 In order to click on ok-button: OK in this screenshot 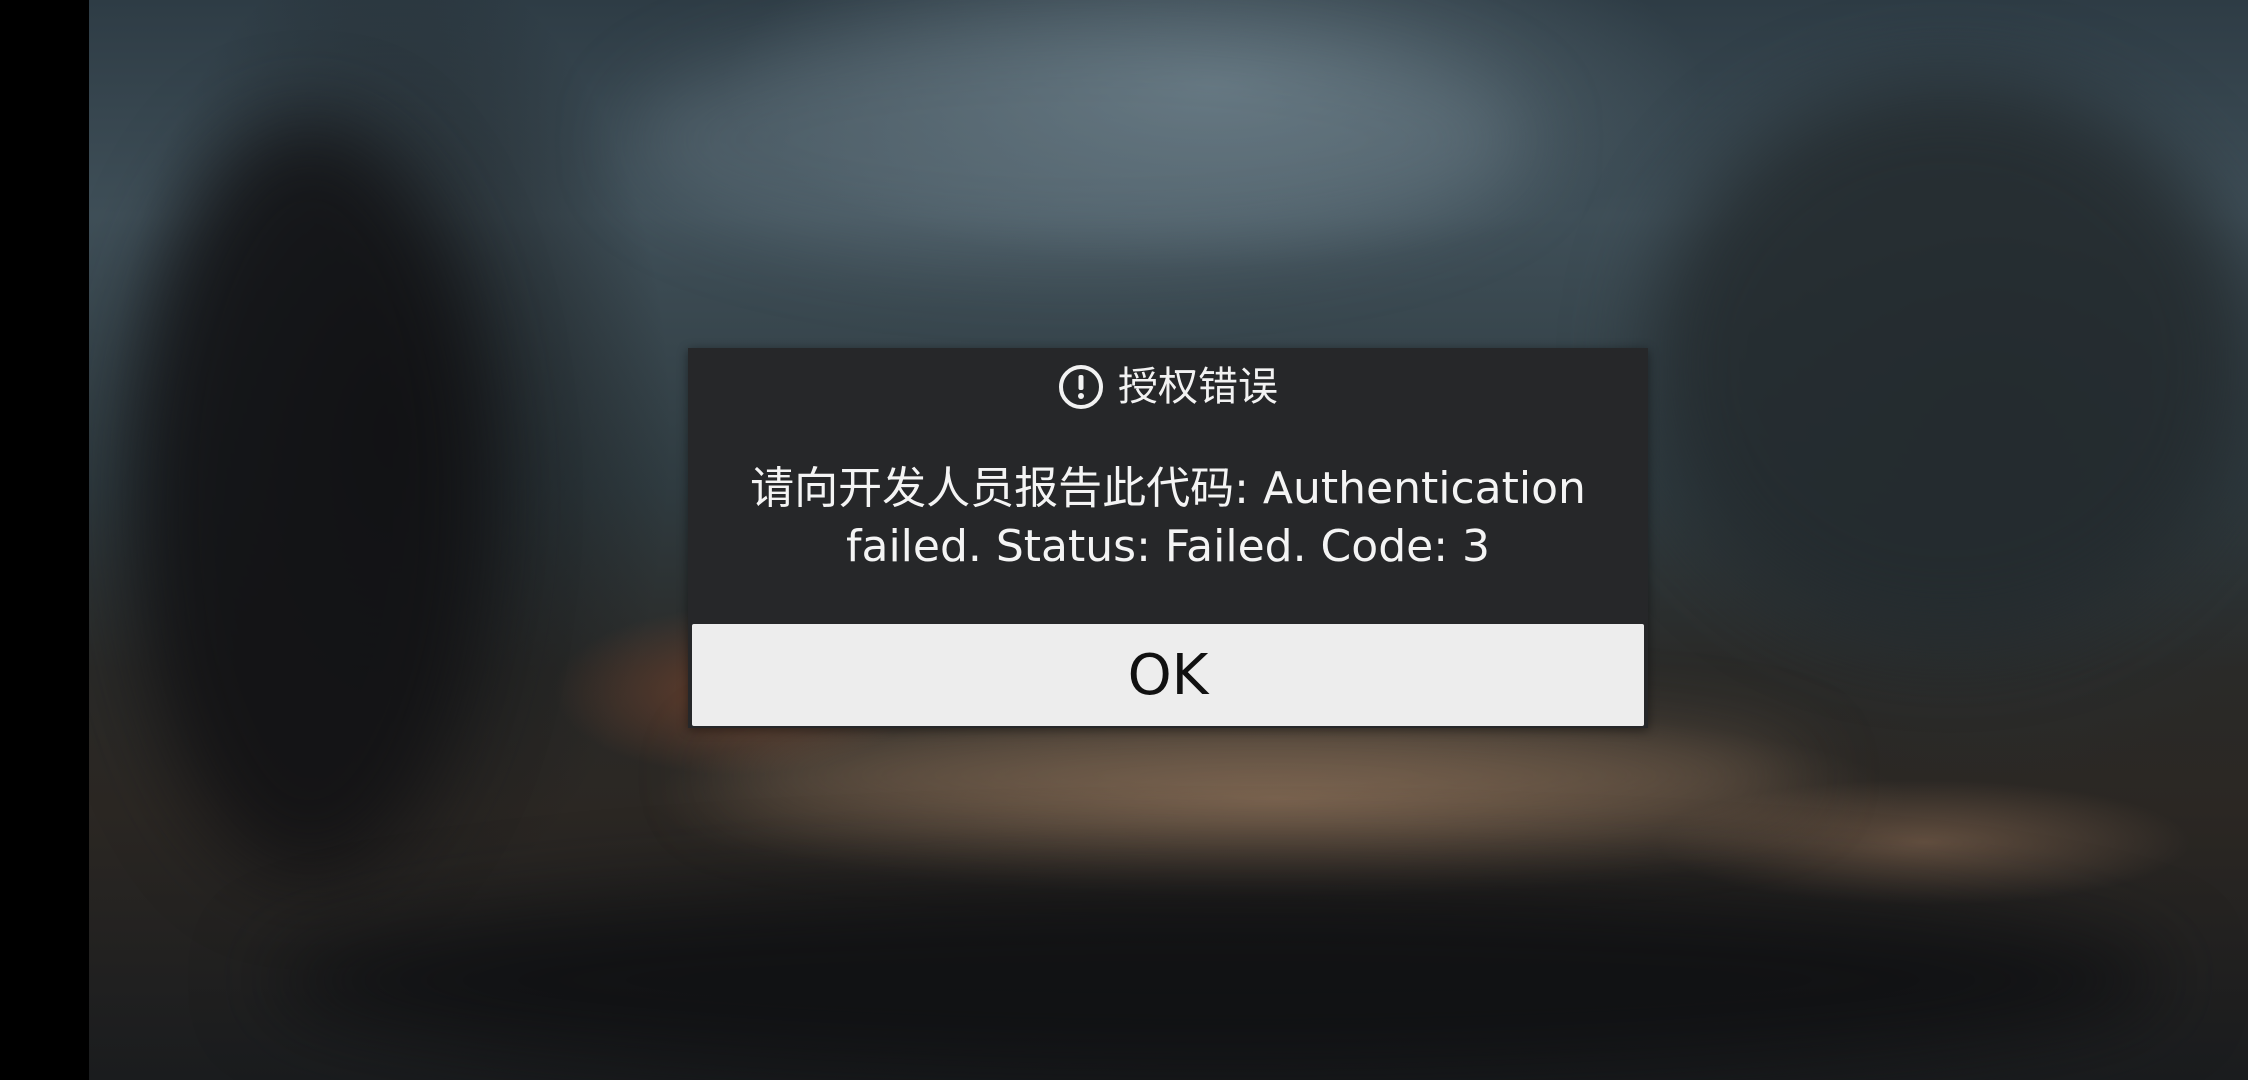, I will do `click(1168, 675)`.